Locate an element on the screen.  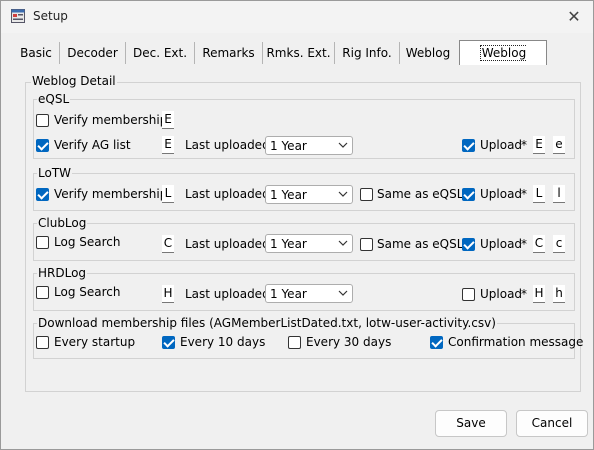
save-button: Save is located at coordinates (471, 423).